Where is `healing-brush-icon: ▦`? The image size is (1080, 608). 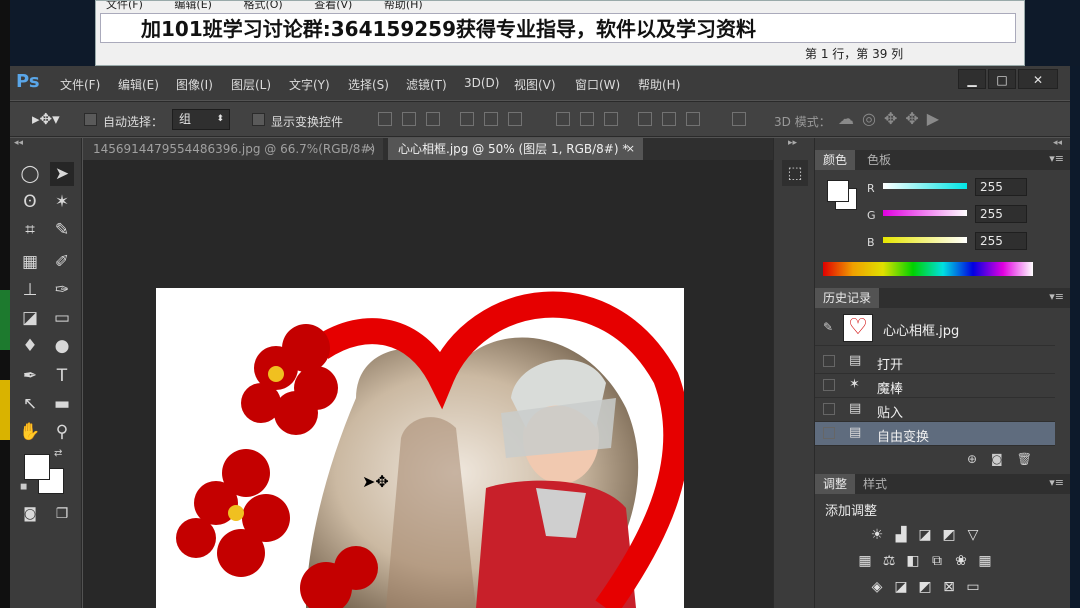 healing-brush-icon: ▦ is located at coordinates (30, 262).